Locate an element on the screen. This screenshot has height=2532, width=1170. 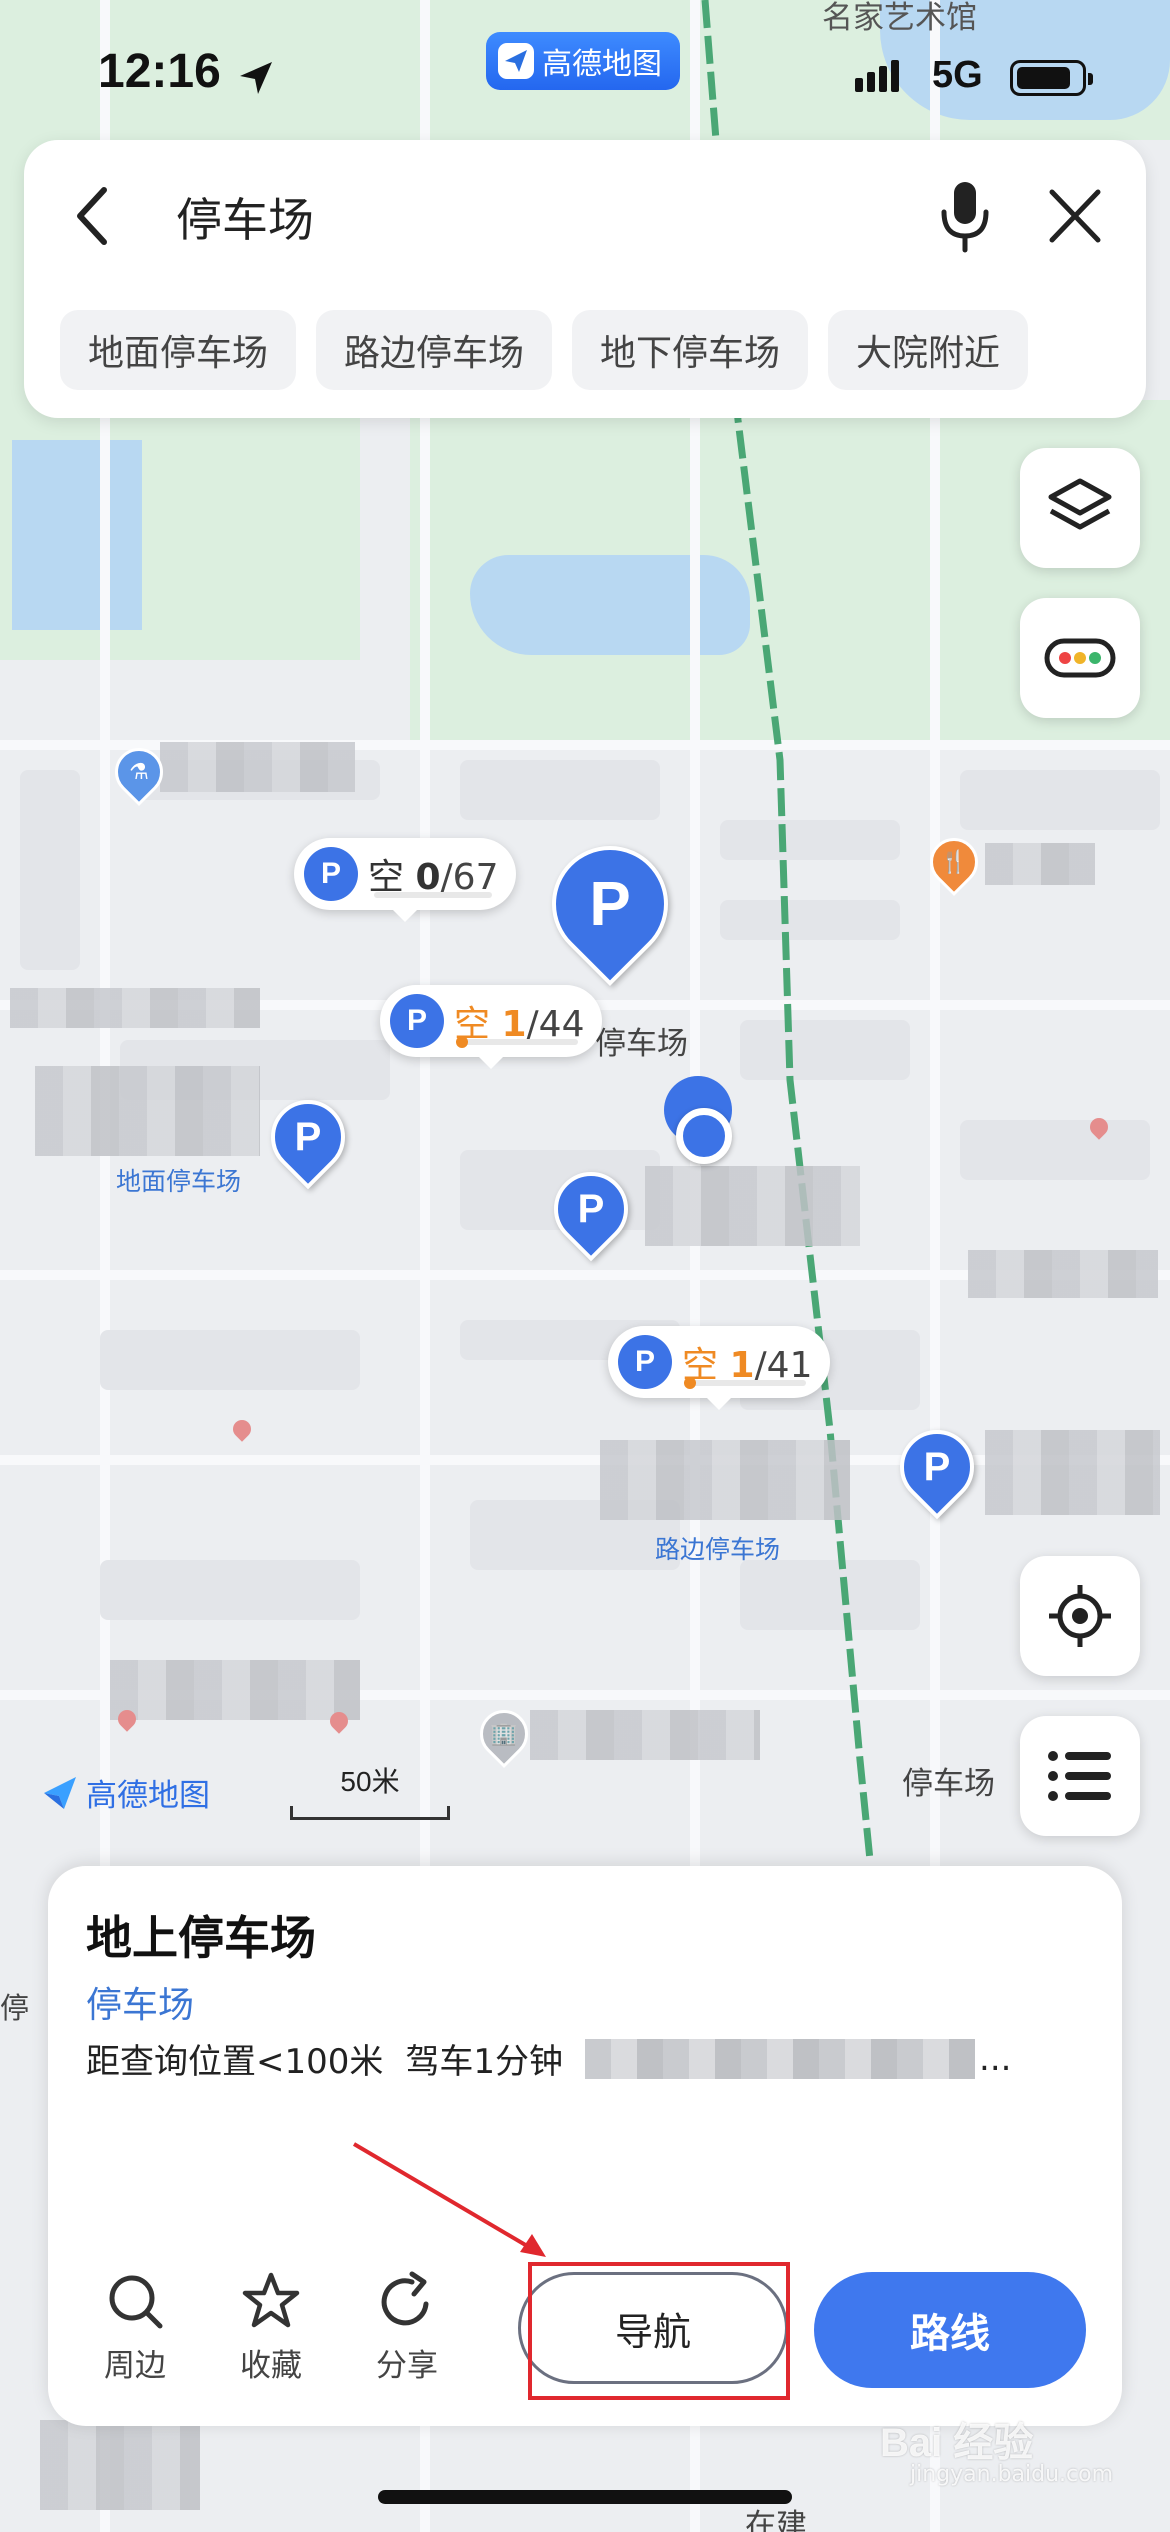
annotation-arrow is located at coordinates (449, 2199).